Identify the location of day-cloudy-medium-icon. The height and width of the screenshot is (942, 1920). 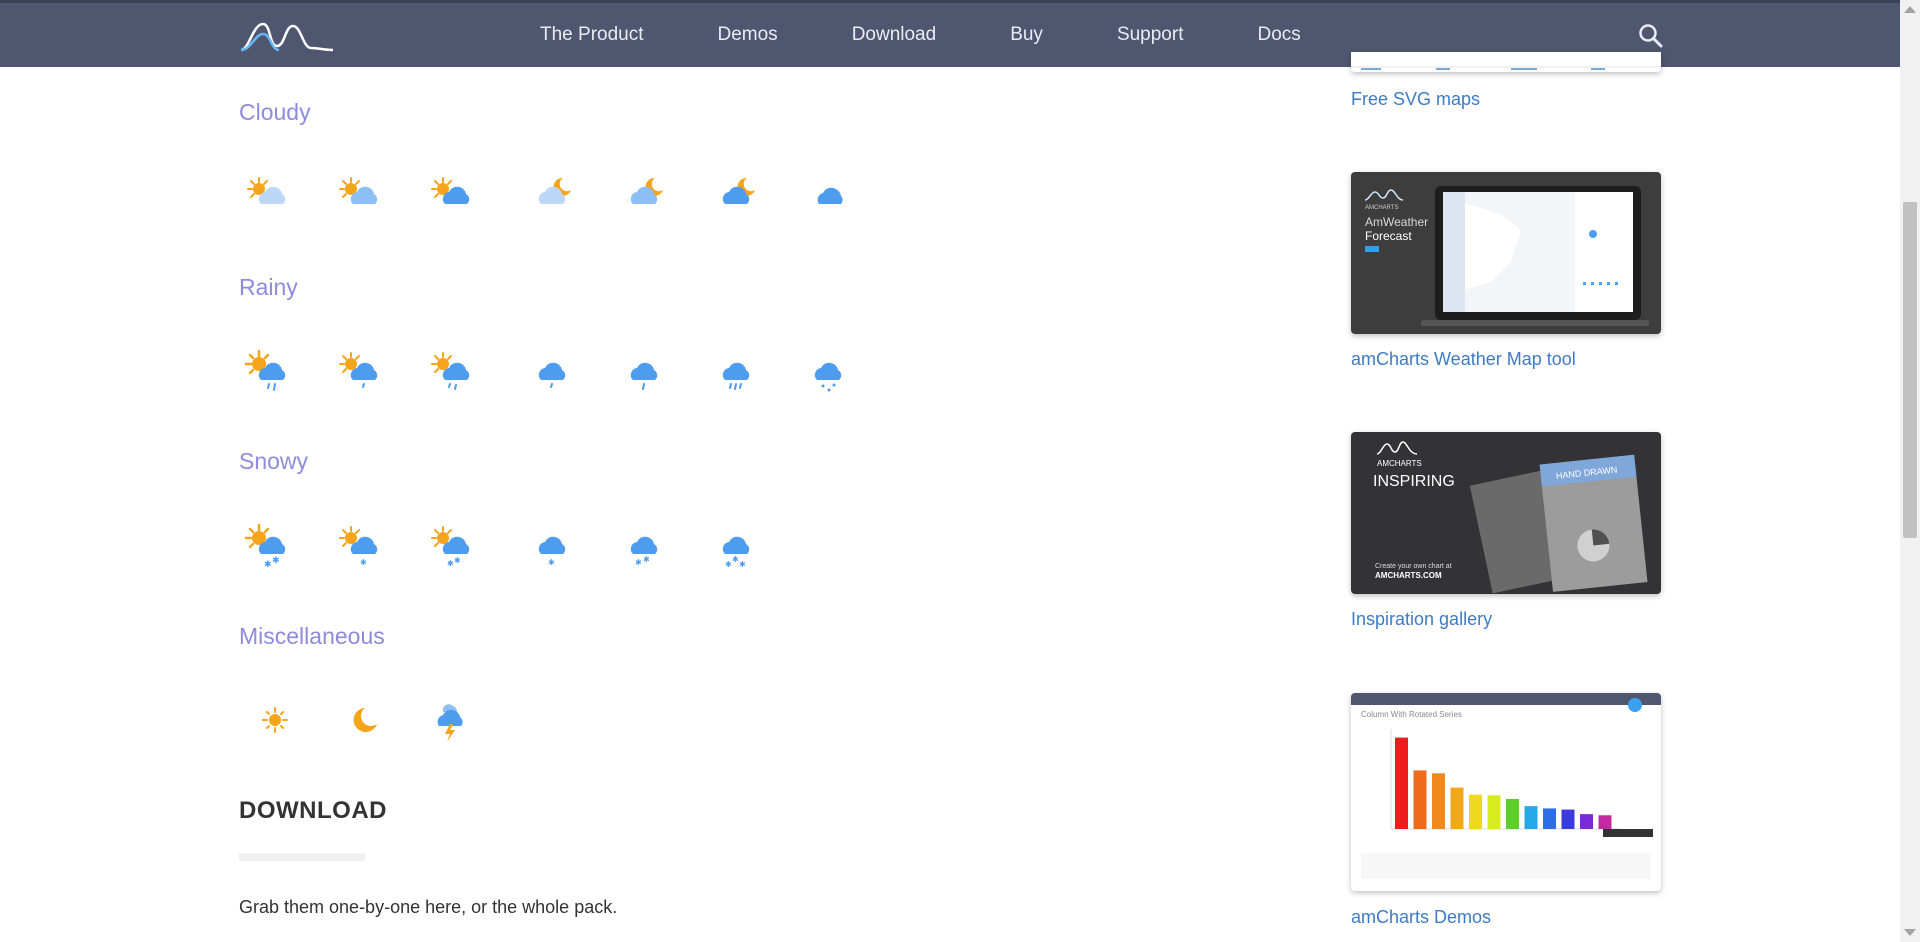
(361, 196).